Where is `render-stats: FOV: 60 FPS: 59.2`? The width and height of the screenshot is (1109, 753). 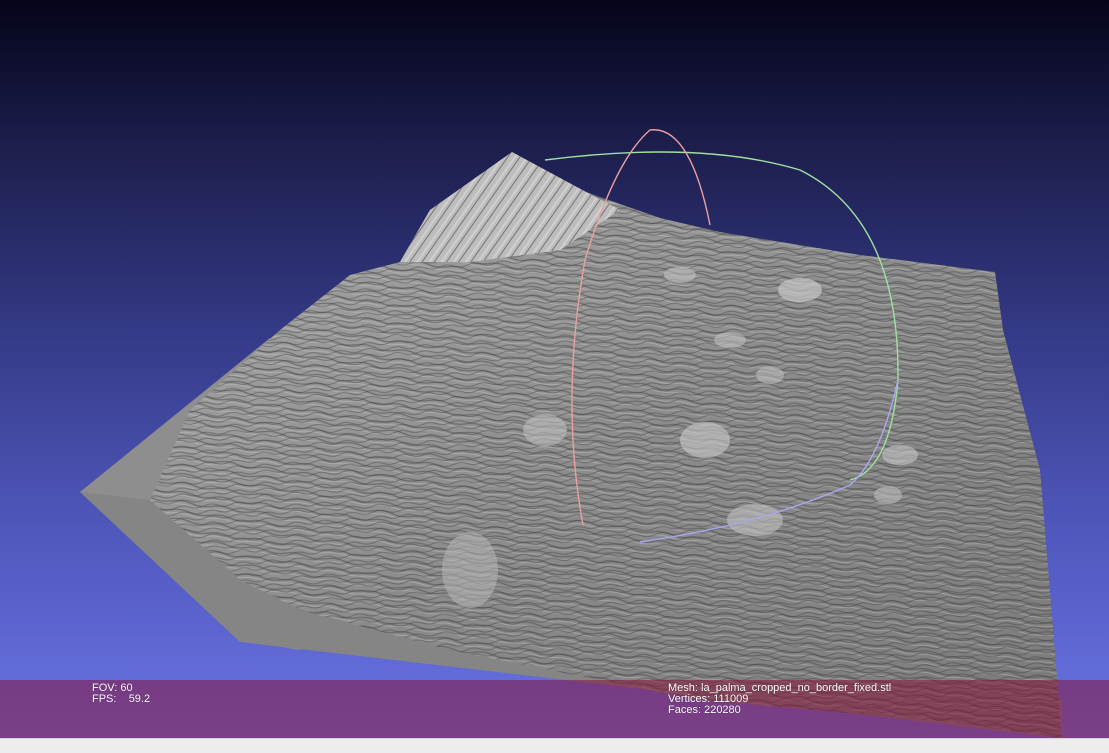
render-stats: FOV: 60 FPS: 59.2 is located at coordinates (121, 694).